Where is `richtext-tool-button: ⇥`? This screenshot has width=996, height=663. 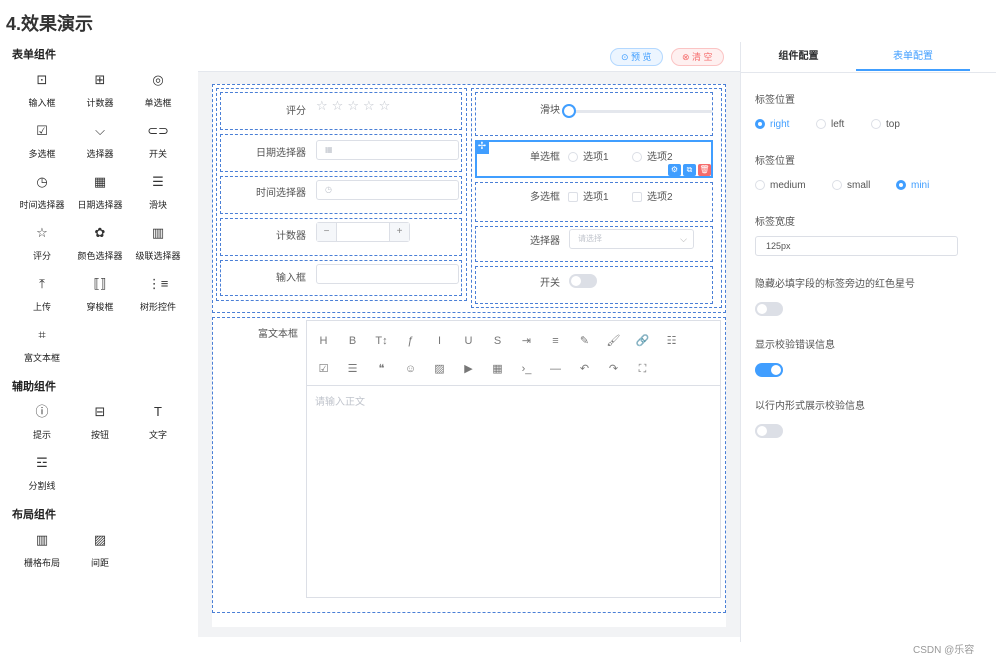 richtext-tool-button: ⇥ is located at coordinates (526, 340).